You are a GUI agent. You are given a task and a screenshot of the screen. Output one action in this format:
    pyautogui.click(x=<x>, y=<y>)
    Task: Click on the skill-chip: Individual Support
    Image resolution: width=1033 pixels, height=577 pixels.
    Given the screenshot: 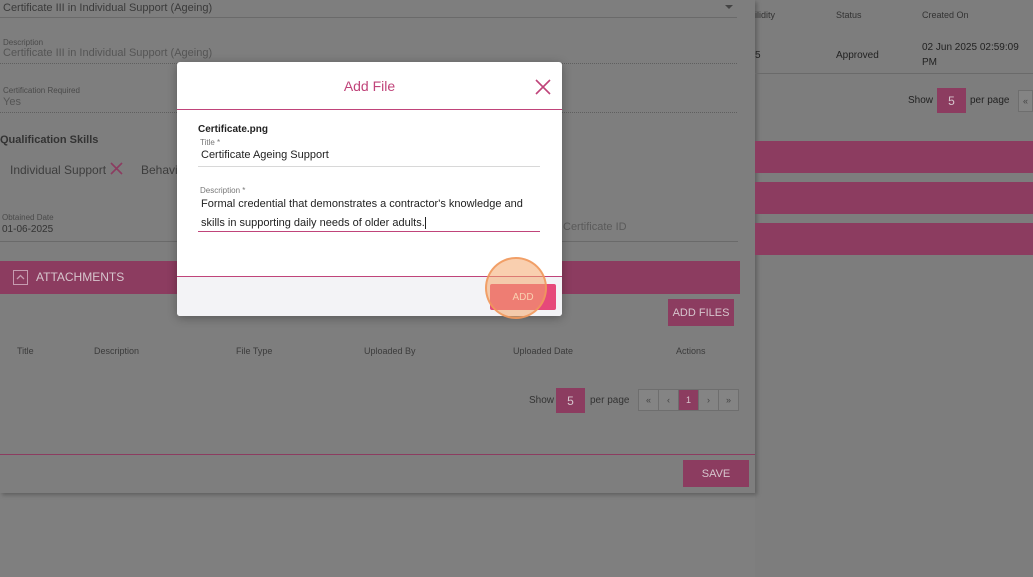 What is the action you would take?
    pyautogui.click(x=58, y=170)
    